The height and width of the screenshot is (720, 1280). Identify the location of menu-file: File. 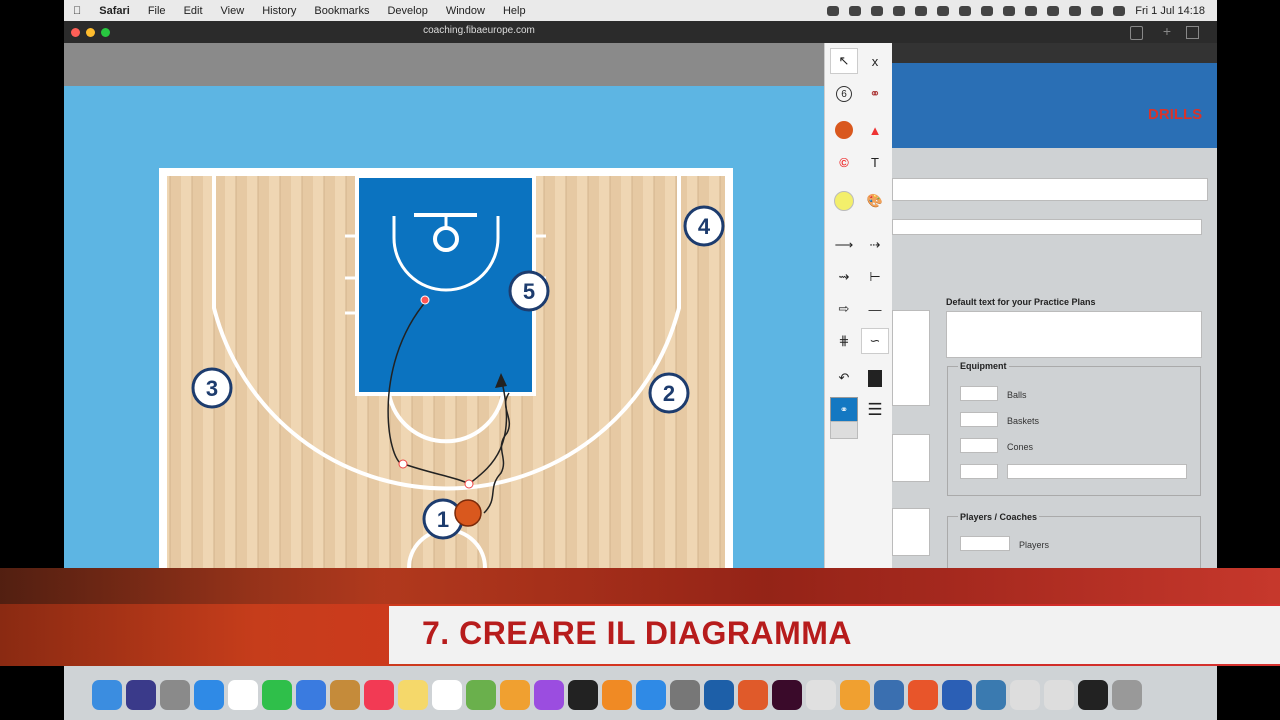
(157, 11).